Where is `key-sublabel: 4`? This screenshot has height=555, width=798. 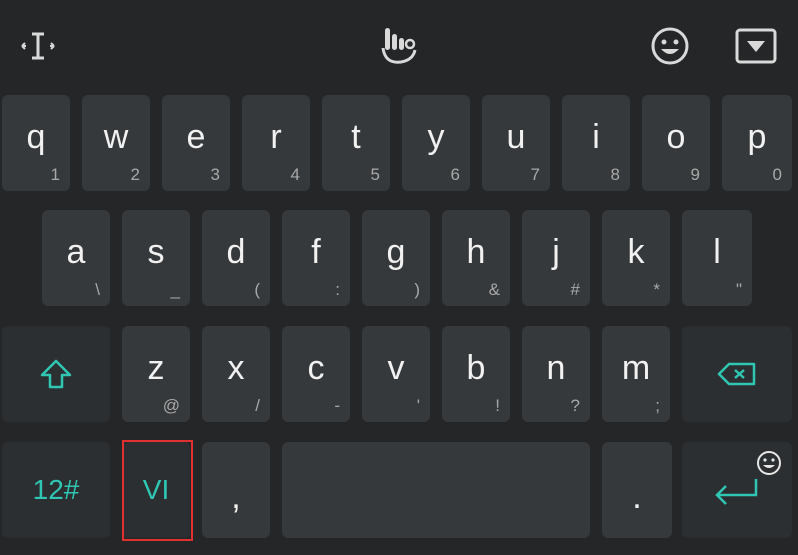 key-sublabel: 4 is located at coordinates (295, 174).